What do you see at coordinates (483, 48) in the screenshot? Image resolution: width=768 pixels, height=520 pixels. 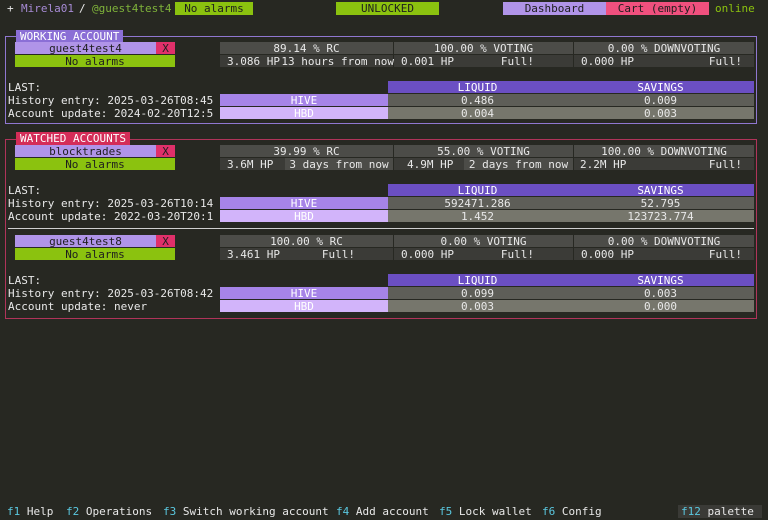 I see `voting-meter: 100.00 % VOTING` at bounding box center [483, 48].